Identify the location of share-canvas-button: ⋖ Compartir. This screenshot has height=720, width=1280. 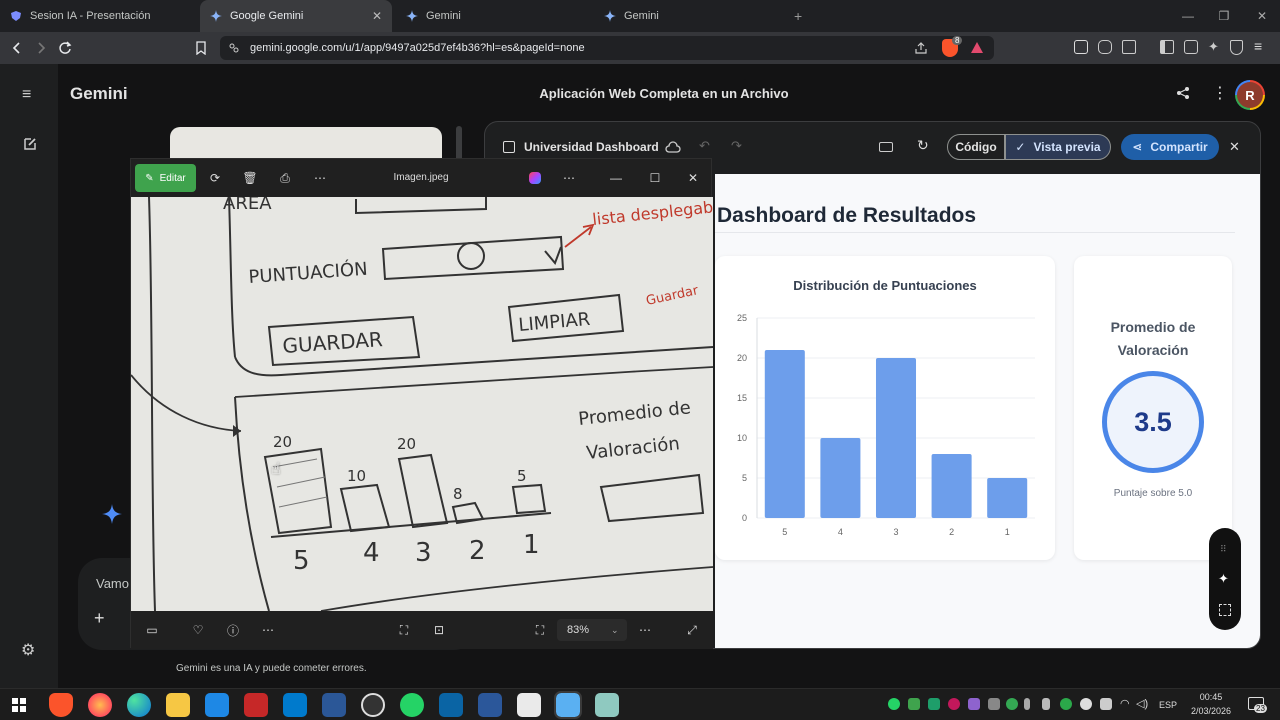
(1170, 147).